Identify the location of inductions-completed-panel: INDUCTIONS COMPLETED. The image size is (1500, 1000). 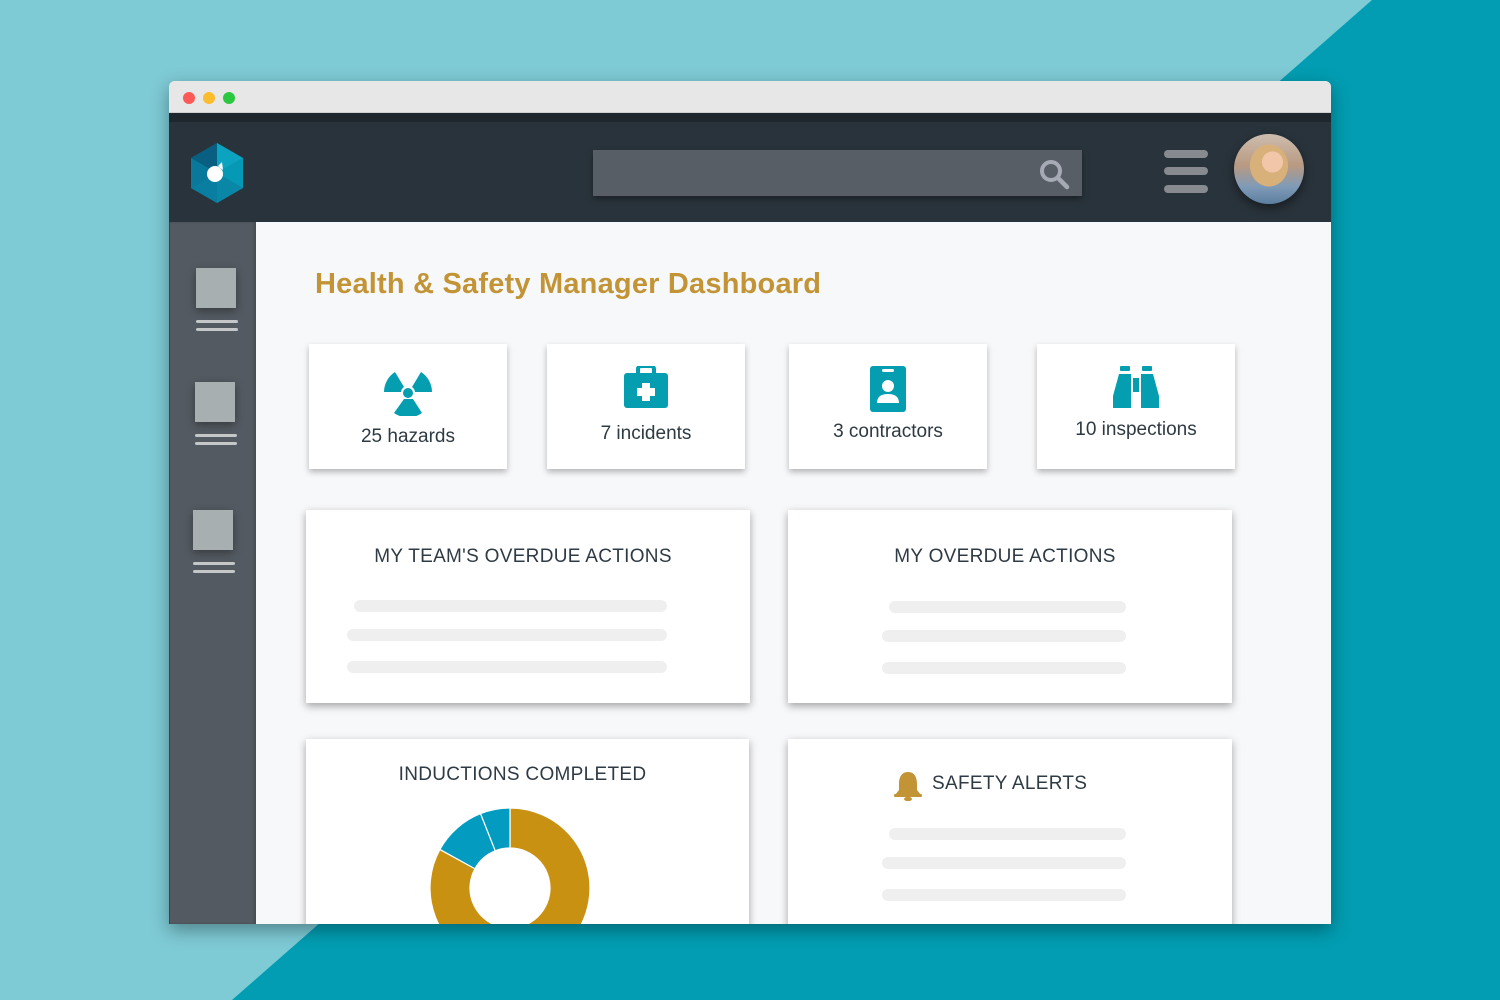
(527, 831).